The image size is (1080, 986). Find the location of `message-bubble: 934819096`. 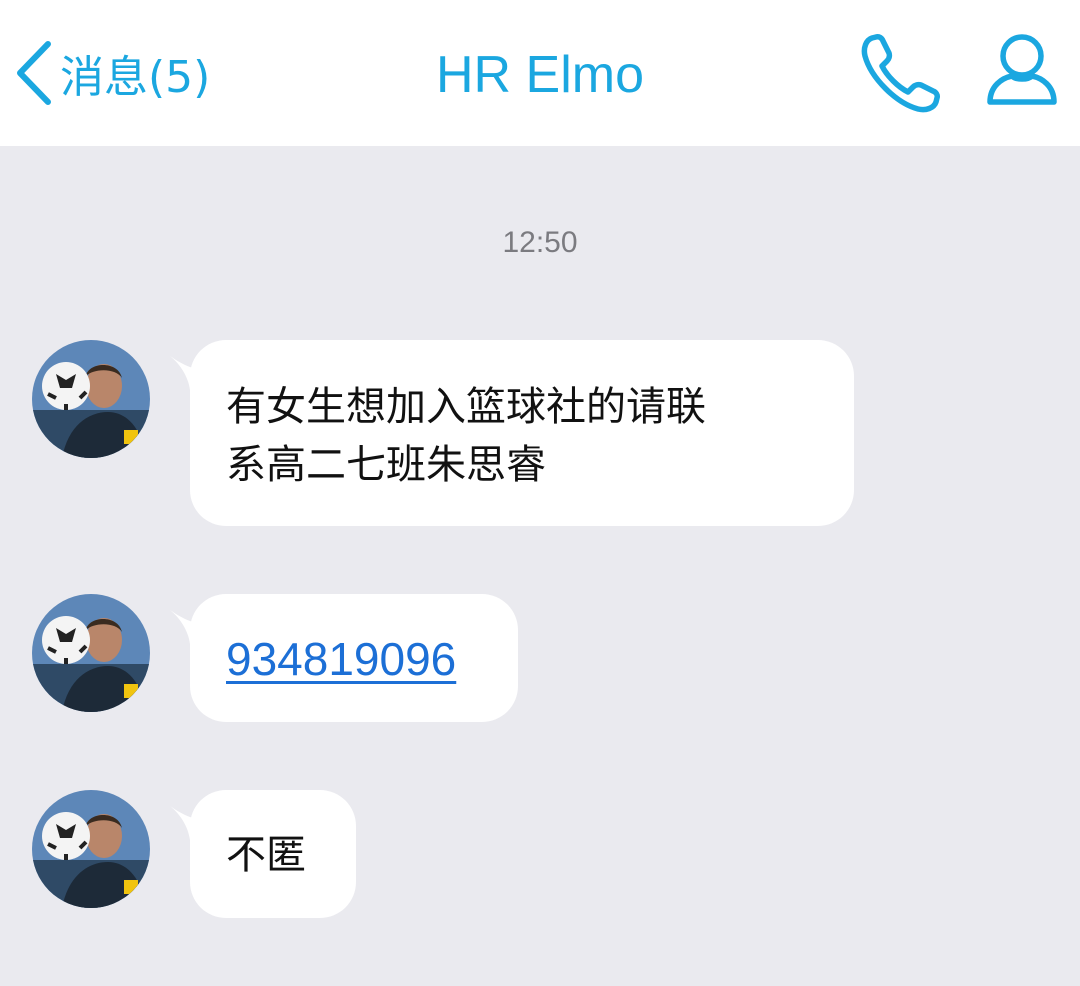

message-bubble: 934819096 is located at coordinates (344, 658).